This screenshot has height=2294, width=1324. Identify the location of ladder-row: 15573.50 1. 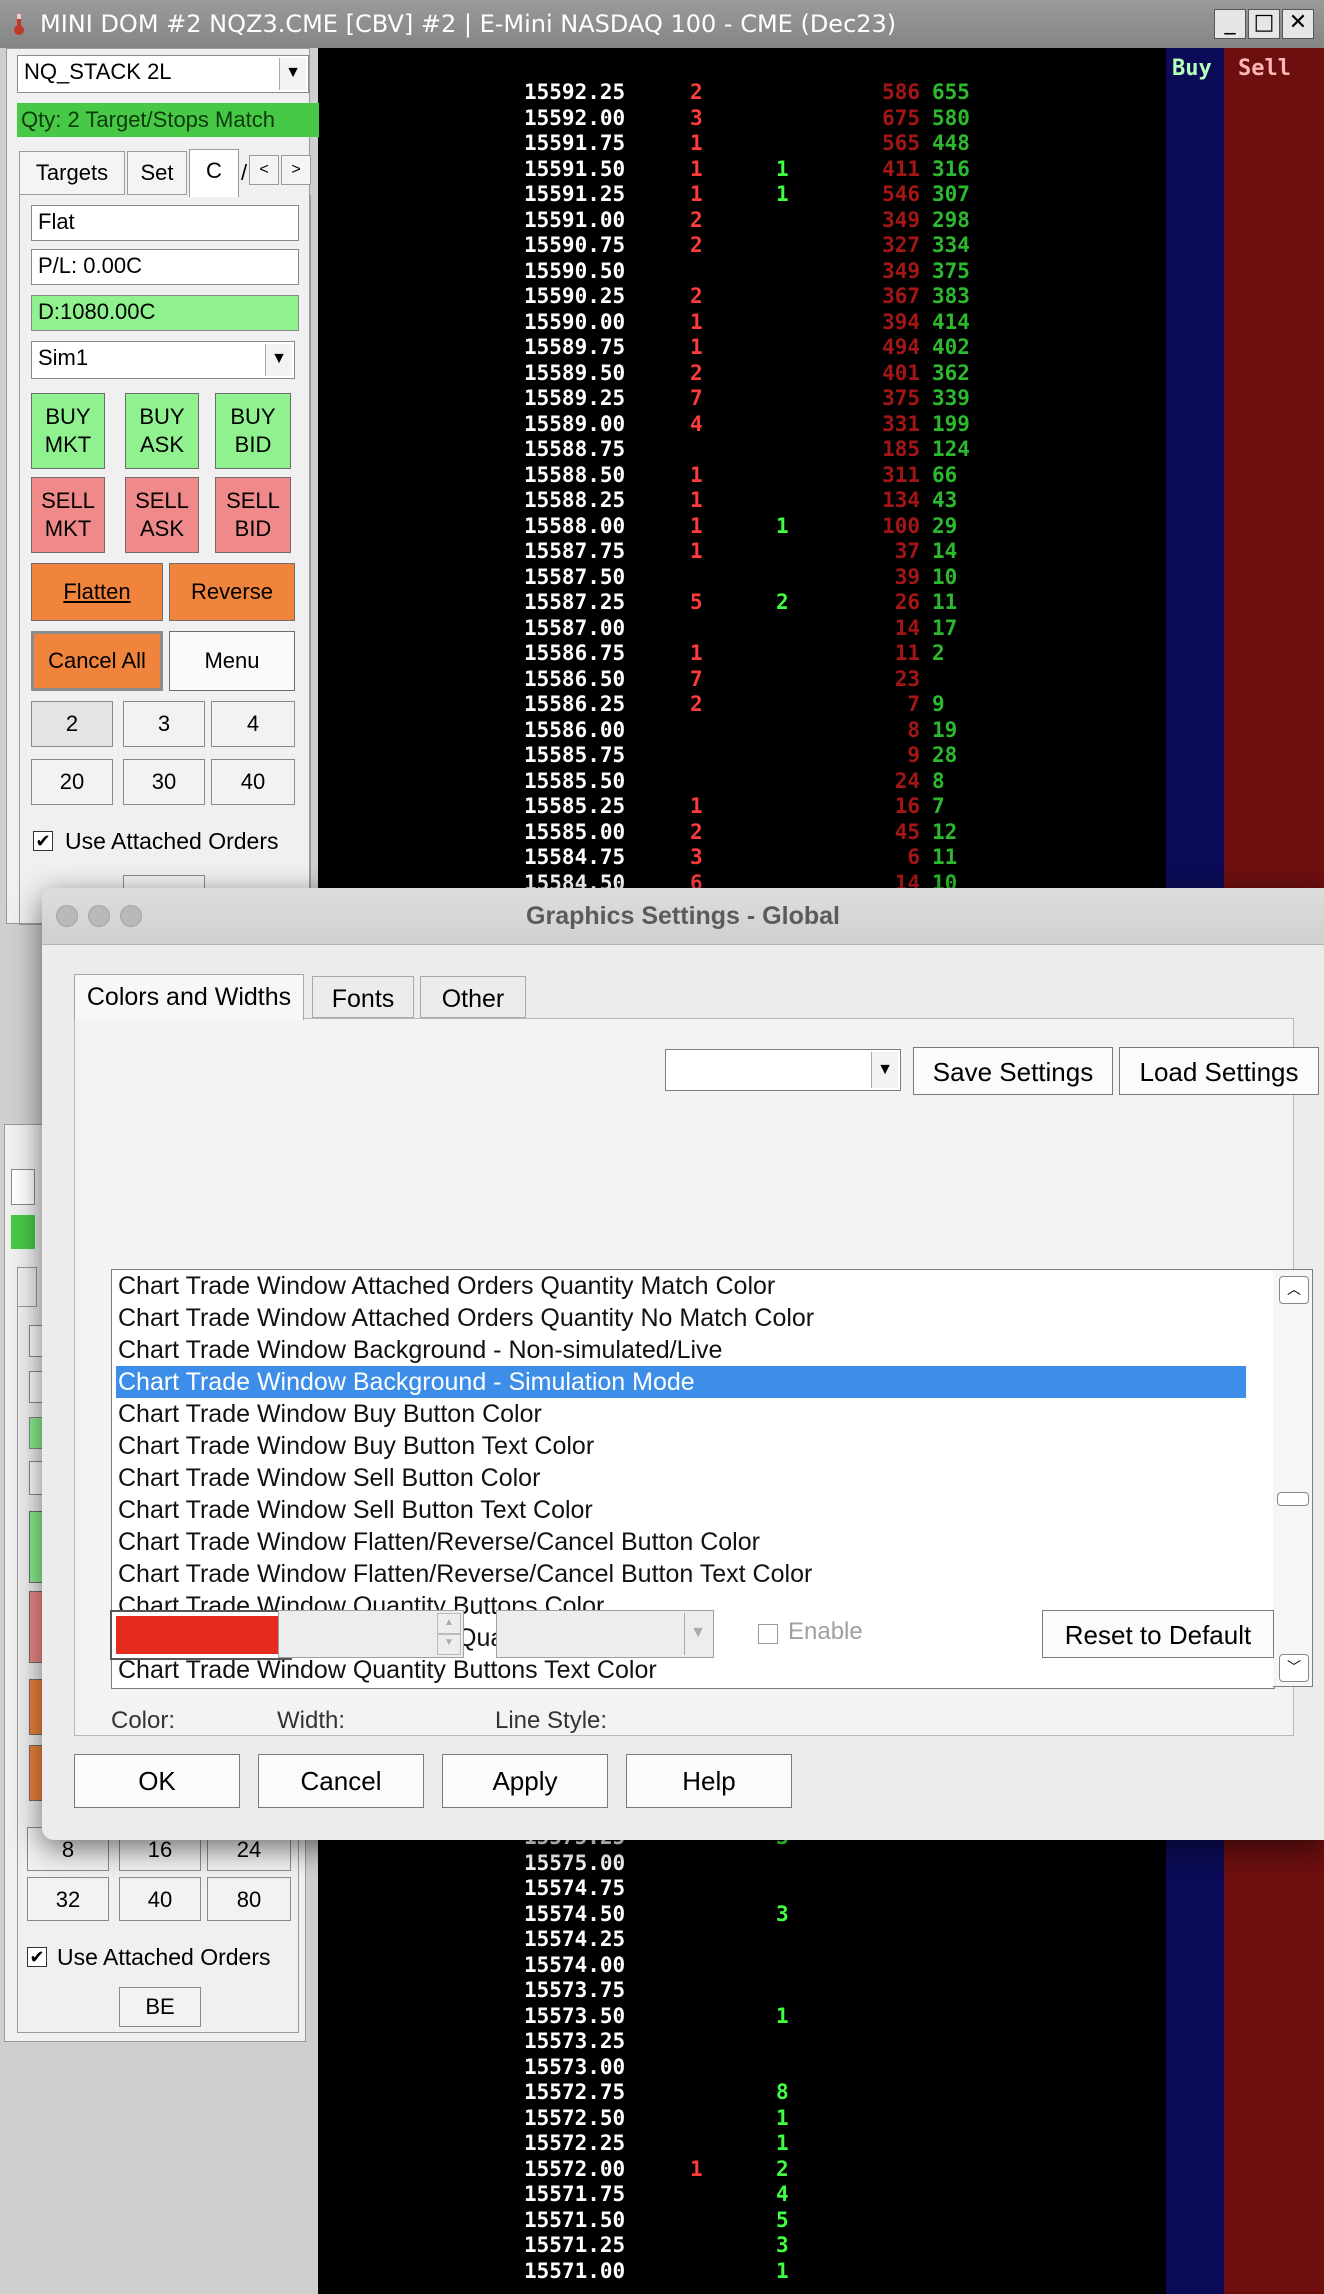
(758, 2016).